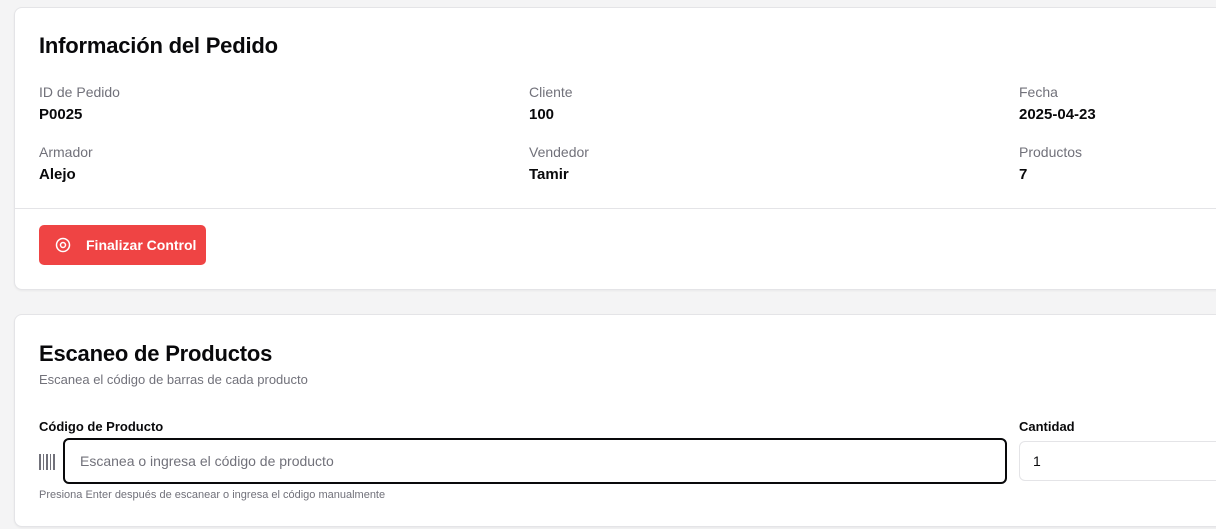  I want to click on client-value: 100, so click(542, 114).